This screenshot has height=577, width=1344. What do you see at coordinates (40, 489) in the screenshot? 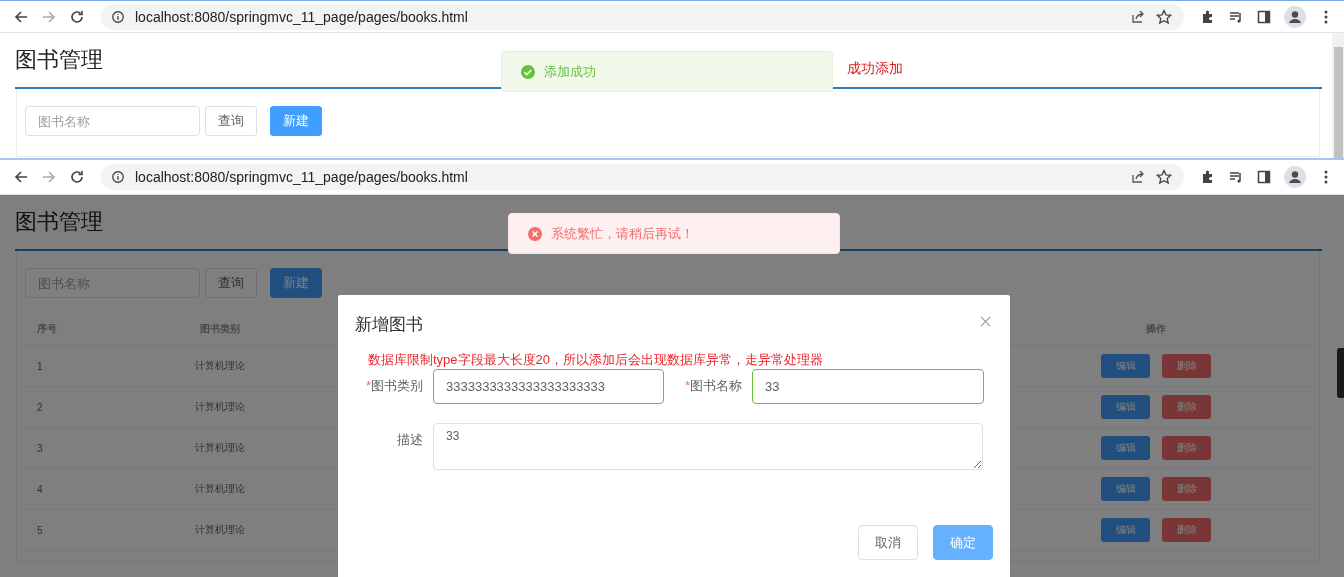
I see `table-cell-text: 4` at bounding box center [40, 489].